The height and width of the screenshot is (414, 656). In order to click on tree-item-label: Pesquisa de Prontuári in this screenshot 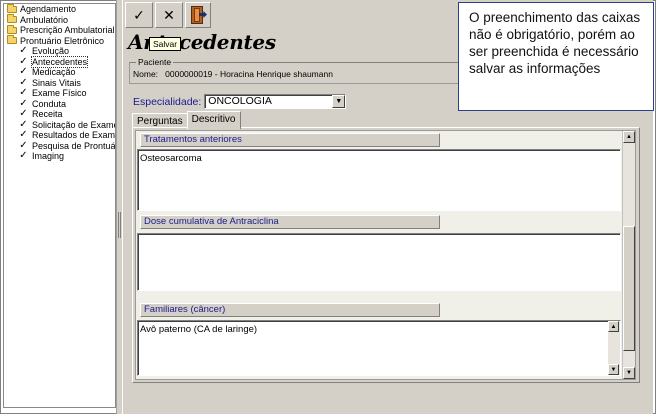, I will do `click(74, 145)`.